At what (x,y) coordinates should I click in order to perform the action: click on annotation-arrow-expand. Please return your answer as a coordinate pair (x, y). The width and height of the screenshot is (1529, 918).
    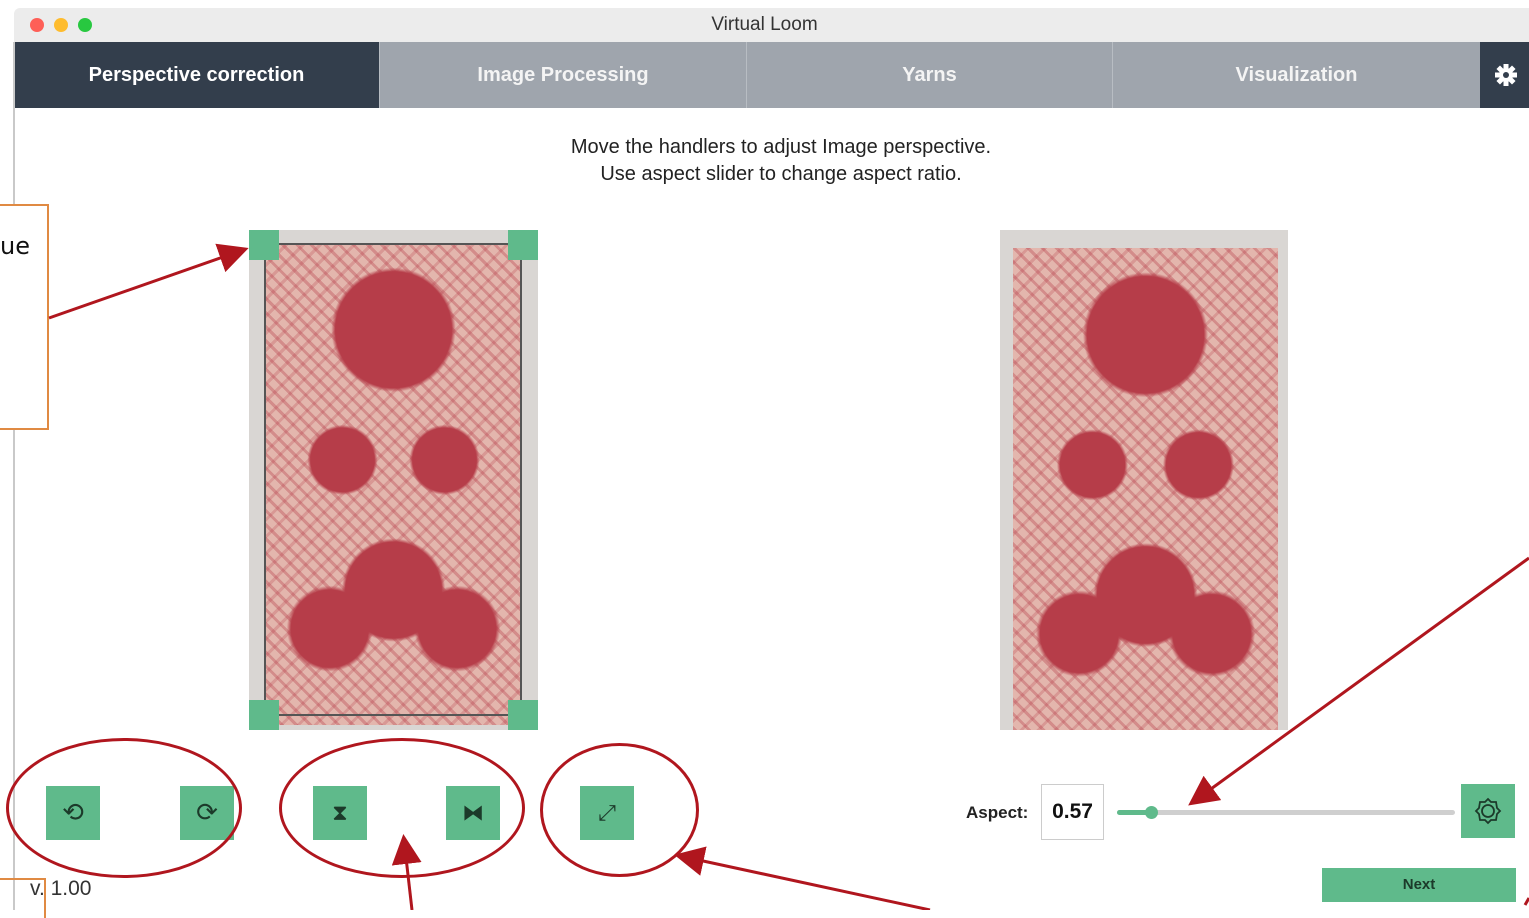
    Looking at the image, I should click on (802, 878).